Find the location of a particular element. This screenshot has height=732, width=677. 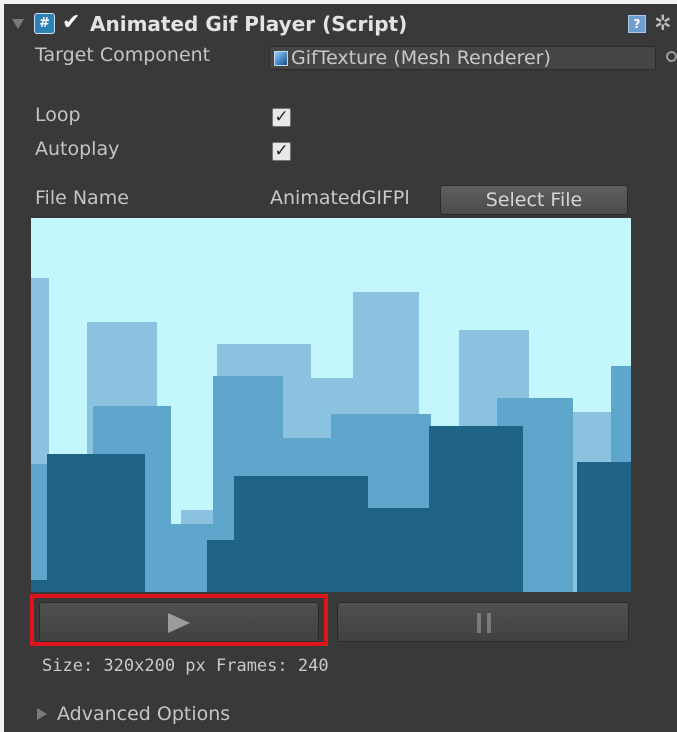

component-header: # ✔ Animated Gif Player (Script) ? ✲ is located at coordinates (340, 25).